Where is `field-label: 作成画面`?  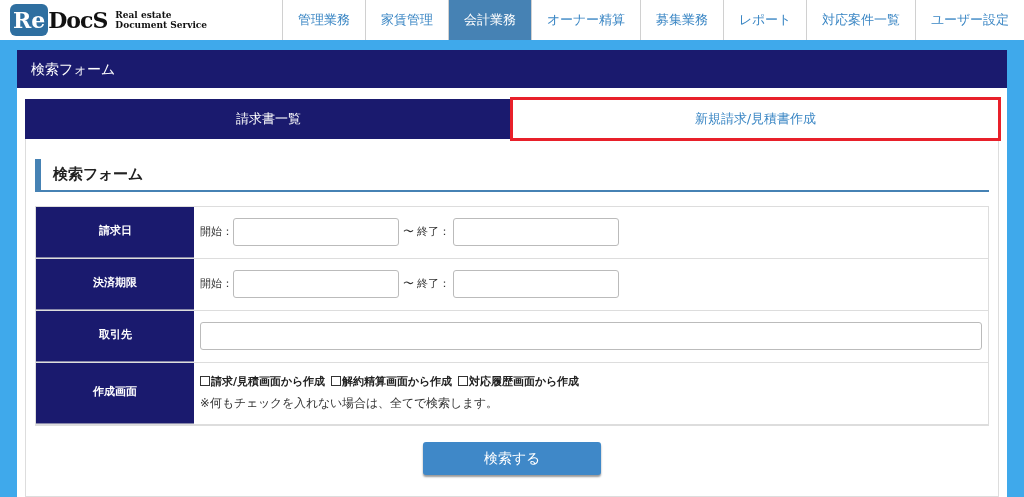 field-label: 作成画面 is located at coordinates (115, 393).